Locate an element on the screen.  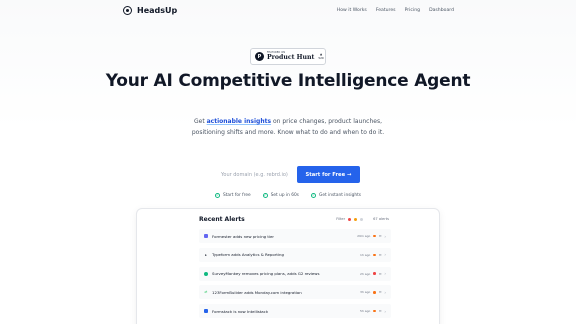
ph-vote-count: 520 is located at coordinates (321, 57).